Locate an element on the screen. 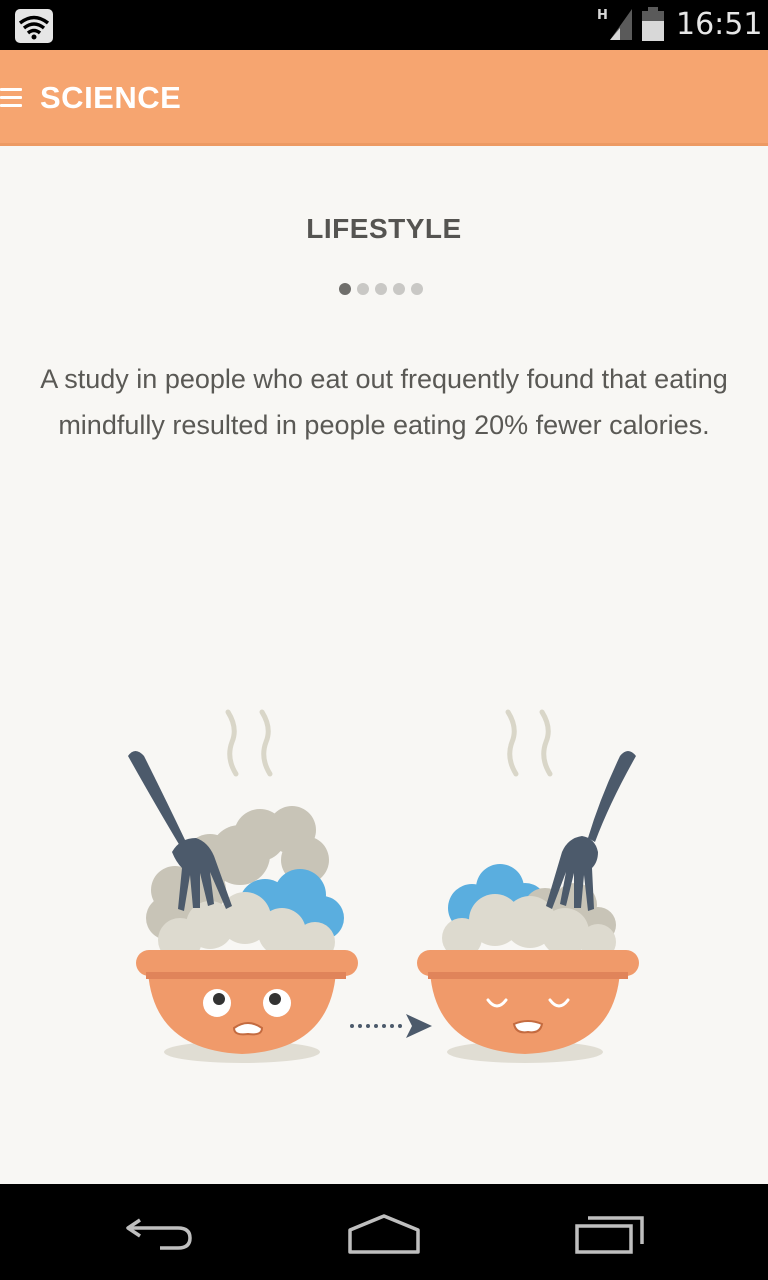 The height and width of the screenshot is (1280, 768). app-bar: SCIENCE is located at coordinates (384, 98).